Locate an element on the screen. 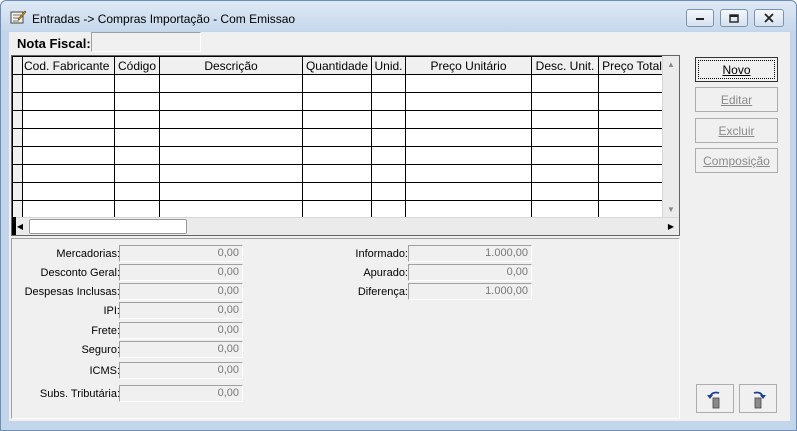 The image size is (797, 431). editar-button-label: Editar is located at coordinates (736, 99).